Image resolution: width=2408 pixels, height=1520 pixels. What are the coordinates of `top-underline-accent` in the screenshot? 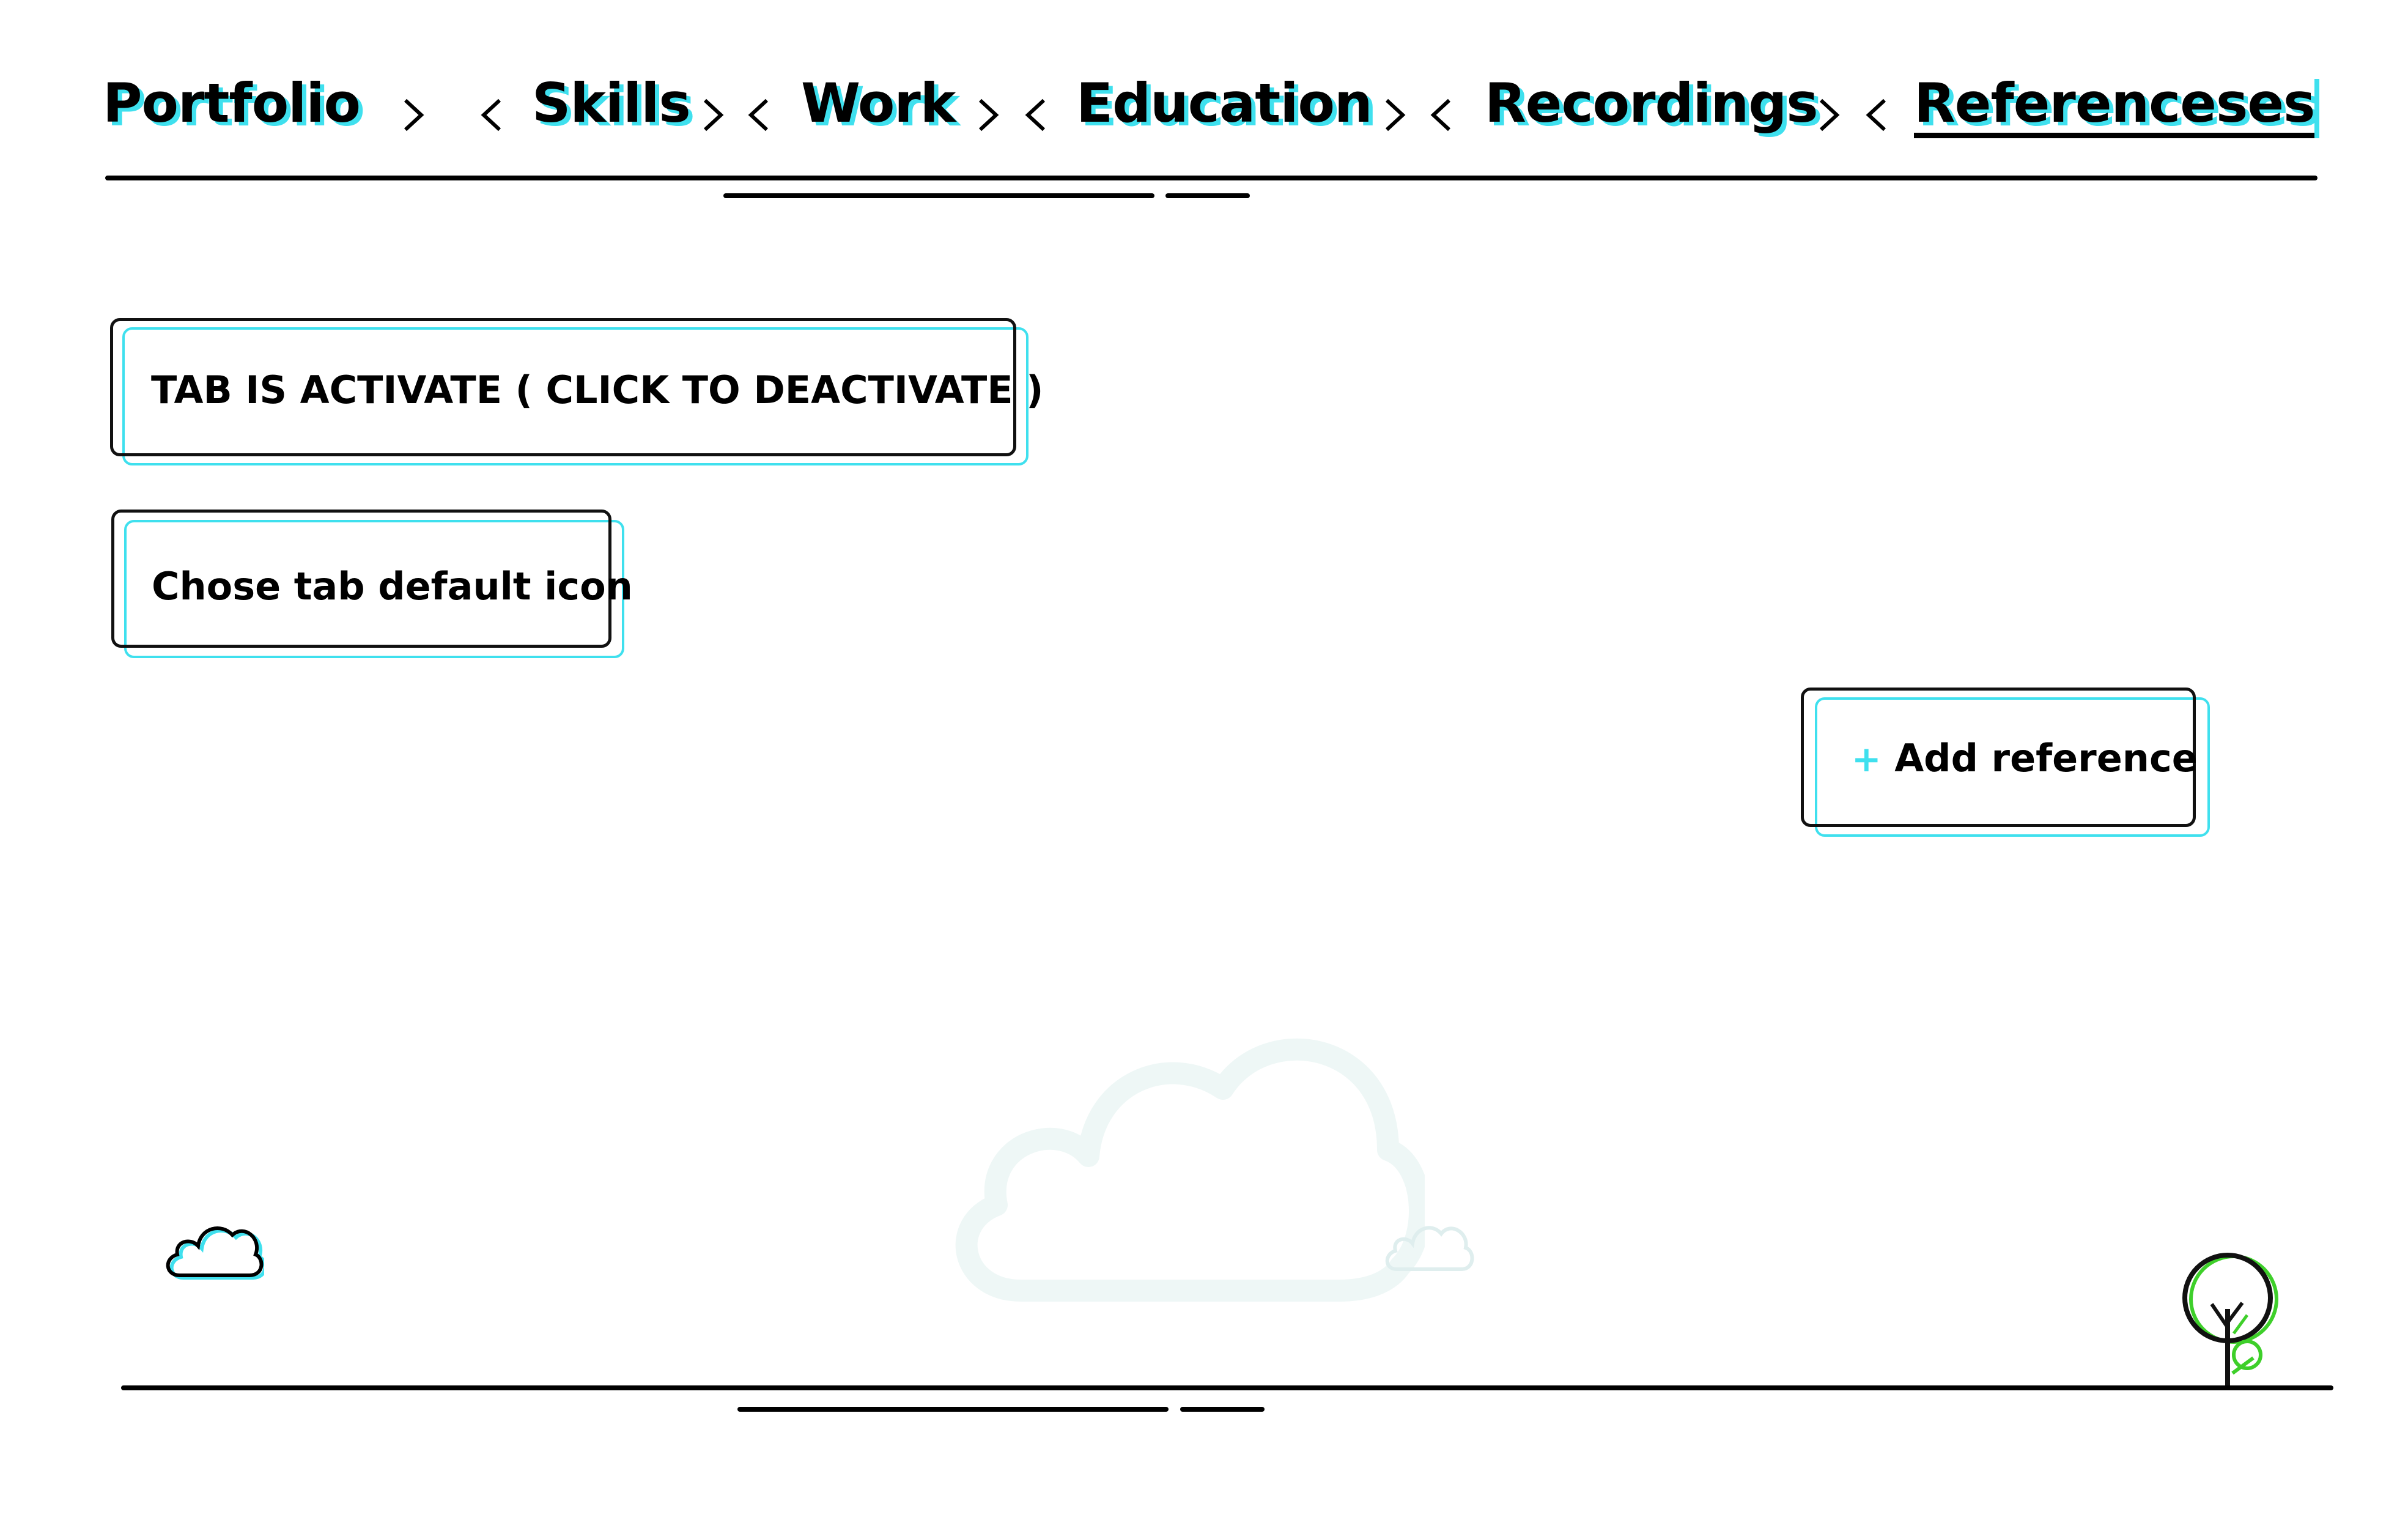 It's located at (938, 195).